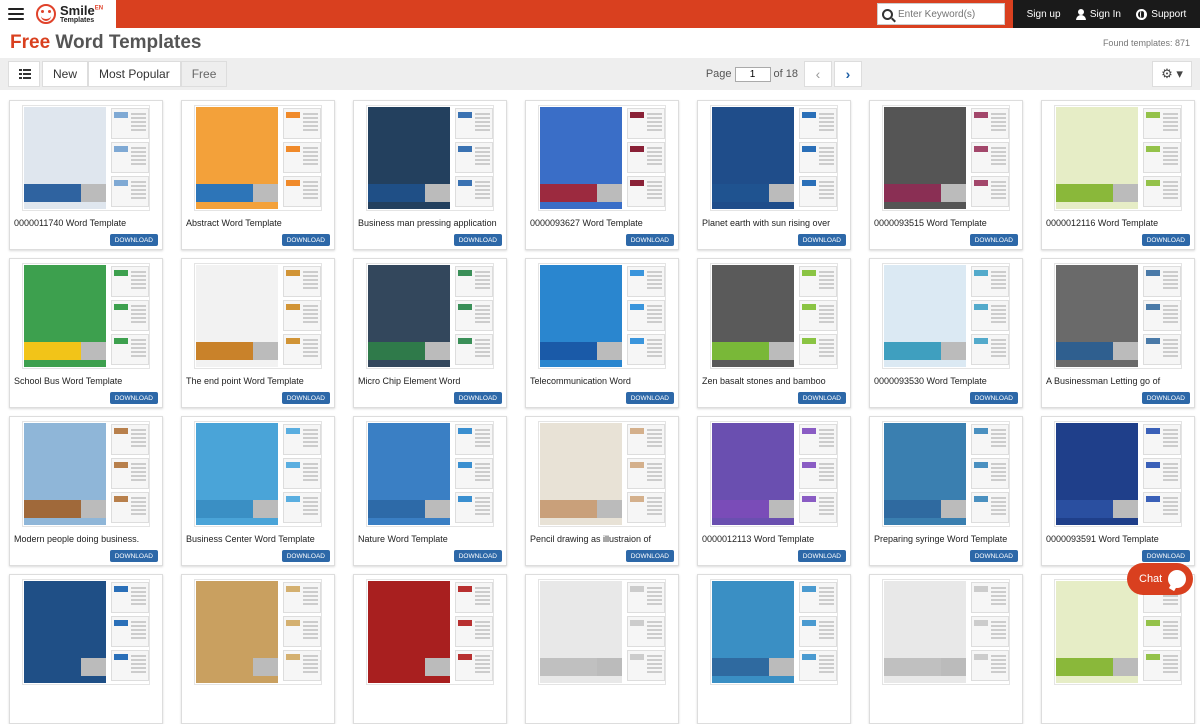  I want to click on template-card: 0000011740 Word Template DOWNLOAD, so click(86, 175).